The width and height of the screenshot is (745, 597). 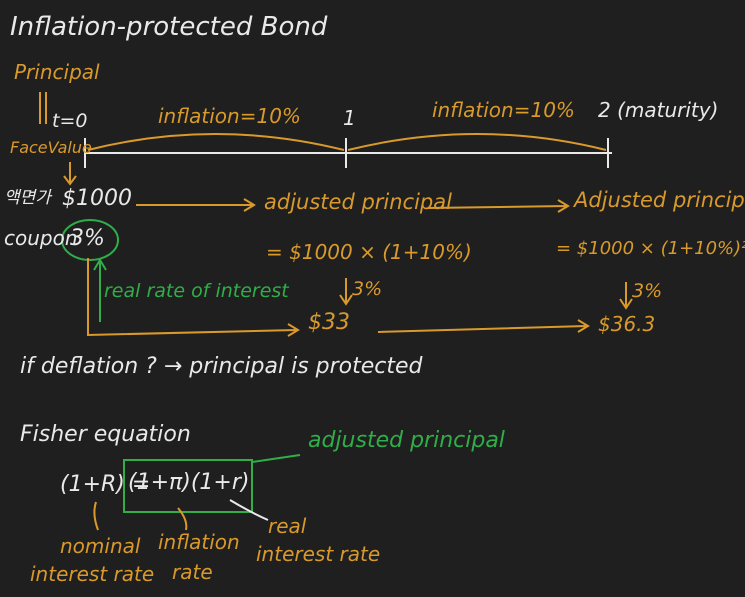 I want to click on percent-2: 3%, so click(x=647, y=291).